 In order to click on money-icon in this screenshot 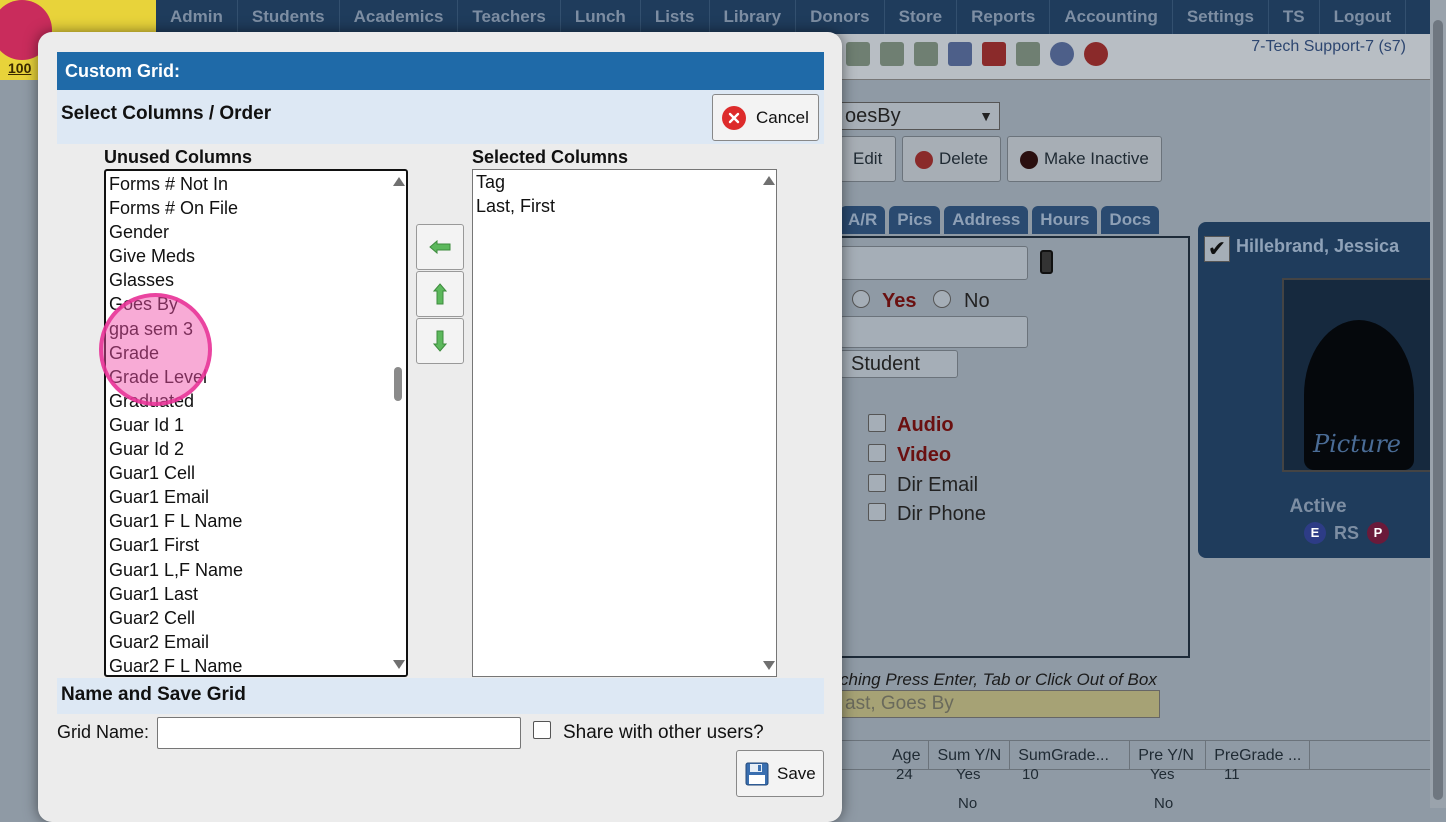, I will do `click(1028, 54)`.